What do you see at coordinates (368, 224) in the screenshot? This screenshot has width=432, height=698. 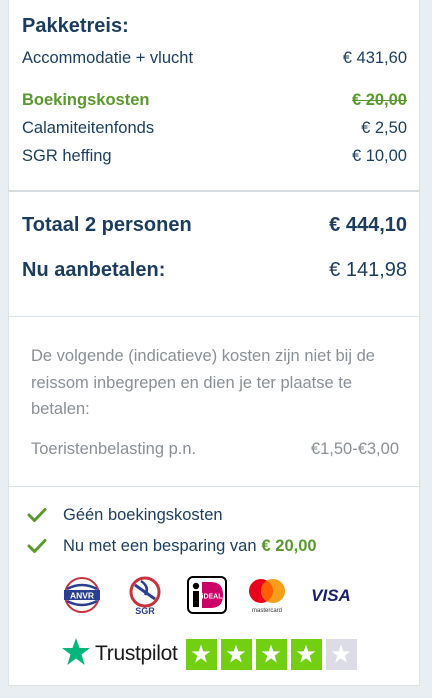 I see `total-value: € 444,10` at bounding box center [368, 224].